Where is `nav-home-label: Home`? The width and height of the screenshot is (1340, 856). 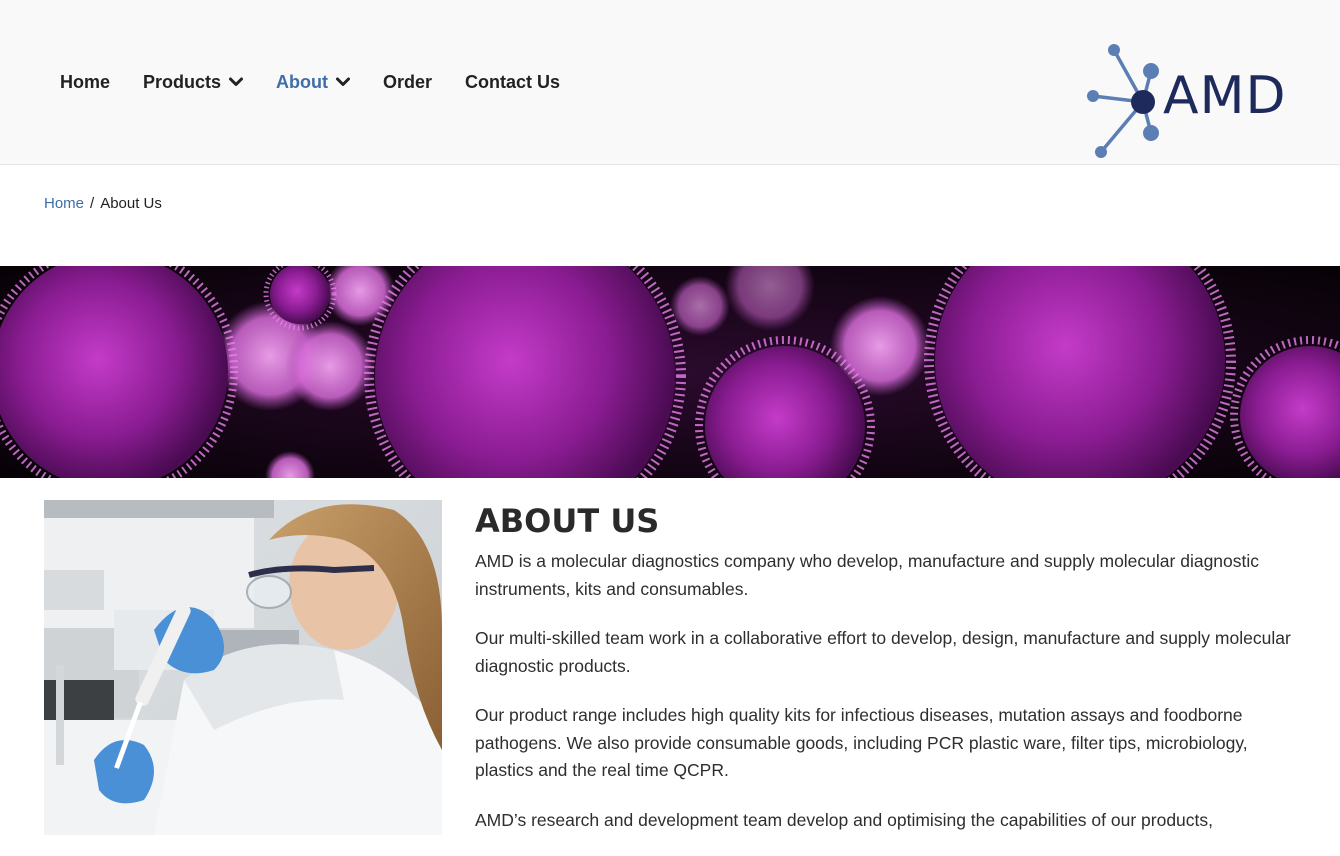 nav-home-label: Home is located at coordinates (85, 81).